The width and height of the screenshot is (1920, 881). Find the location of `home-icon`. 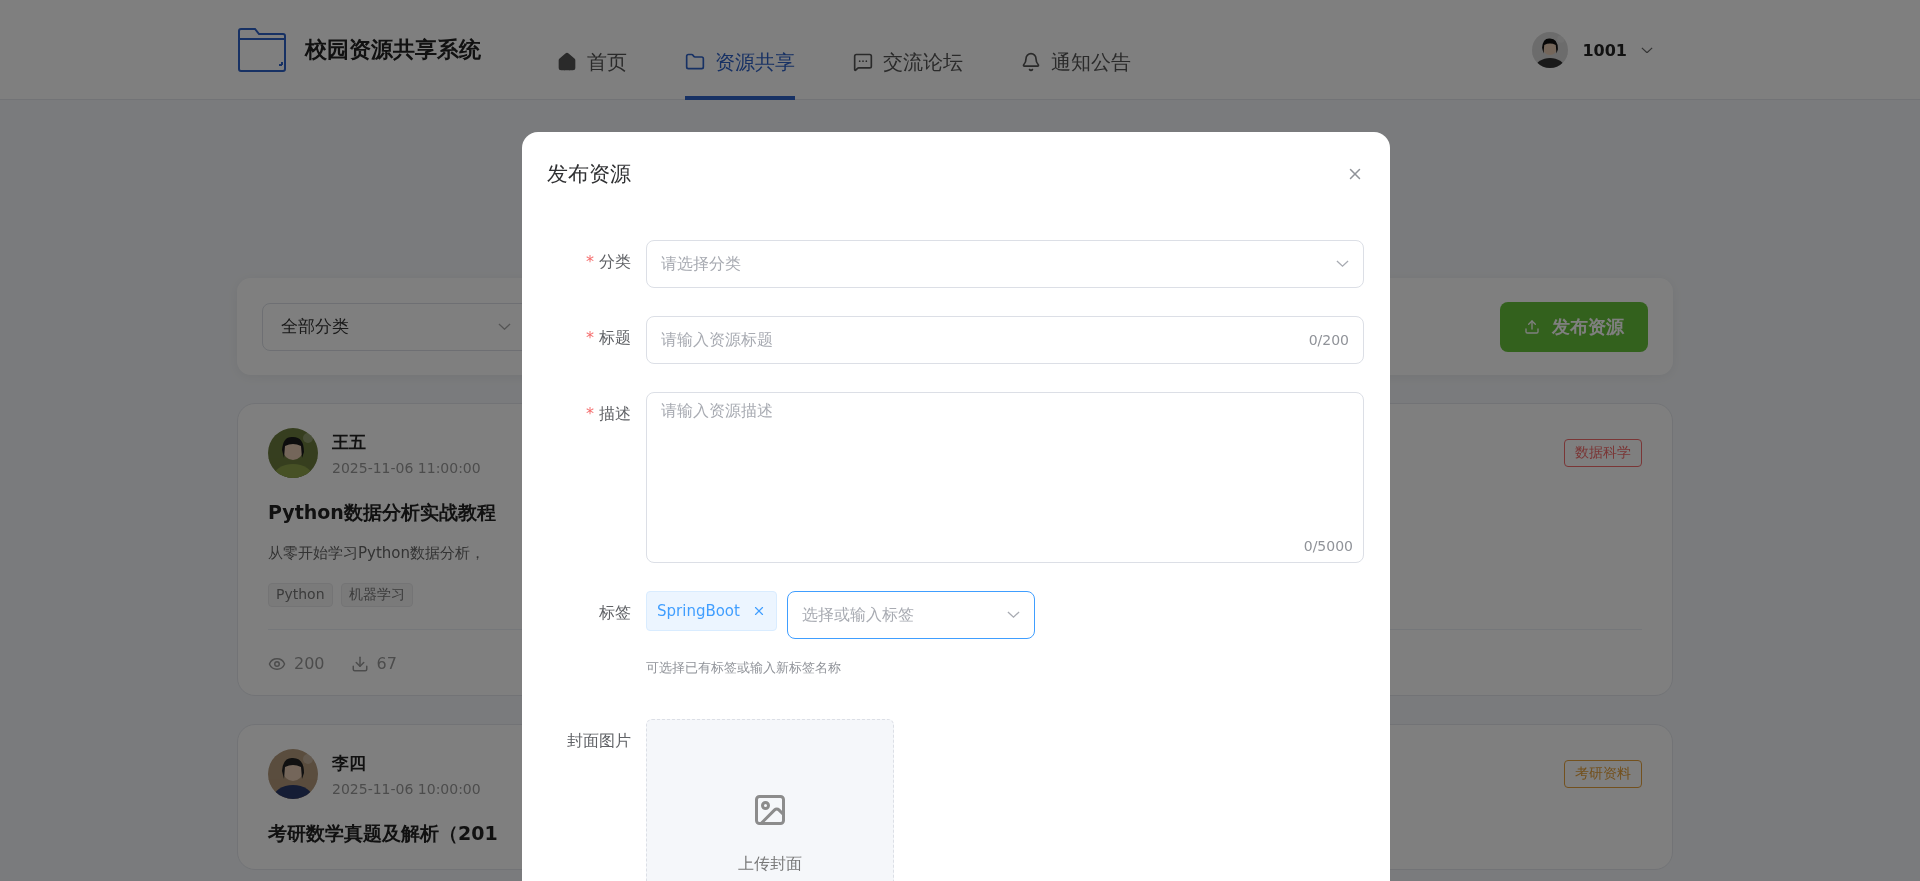

home-icon is located at coordinates (567, 62).